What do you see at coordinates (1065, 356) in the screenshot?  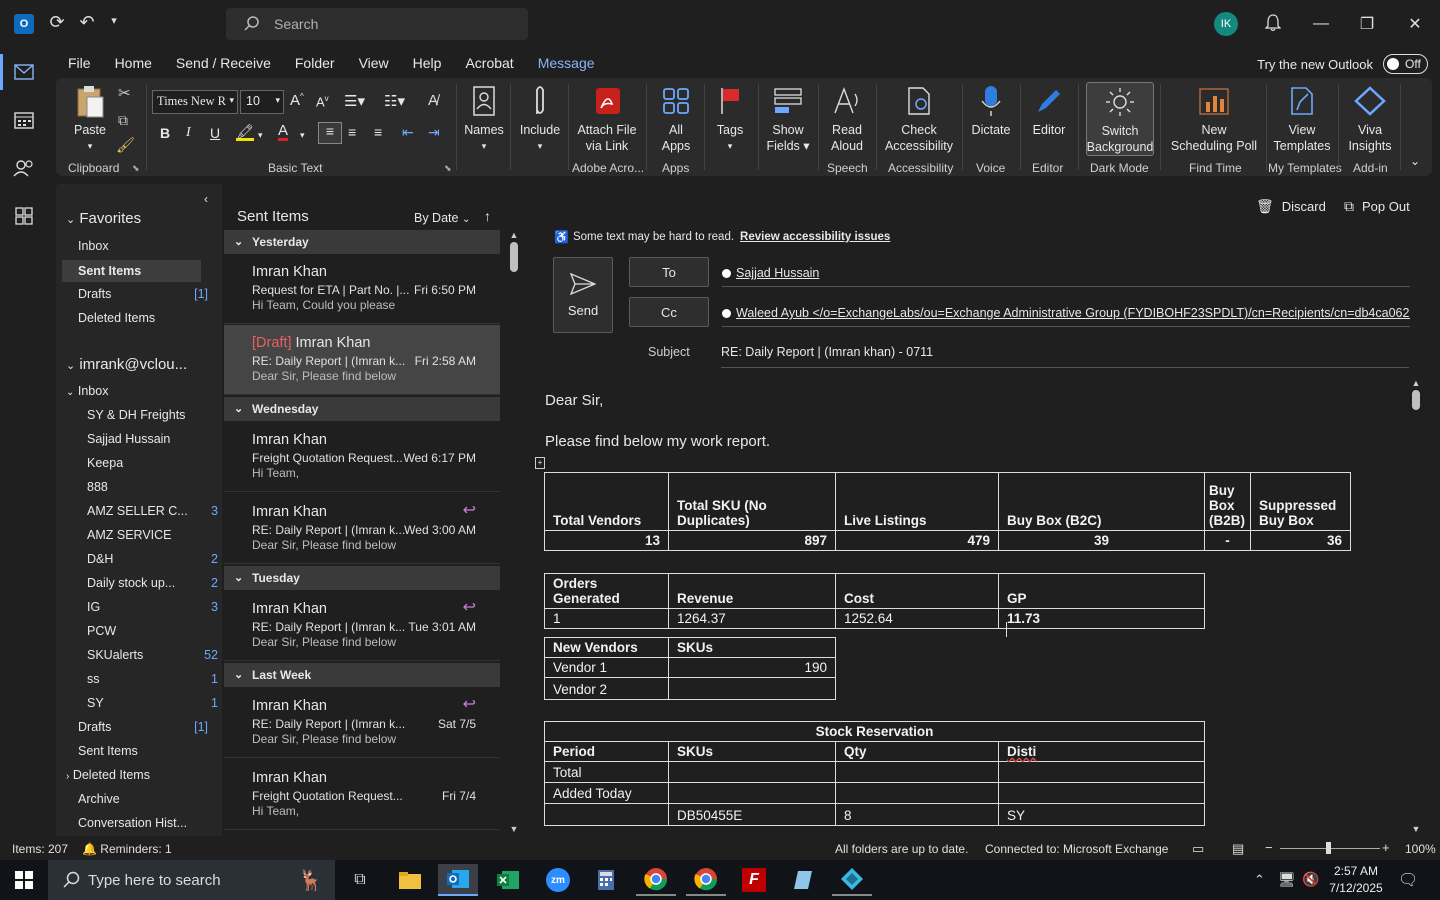 I see `subject-field: RE: Daily Report | (Imran khan) - 0711` at bounding box center [1065, 356].